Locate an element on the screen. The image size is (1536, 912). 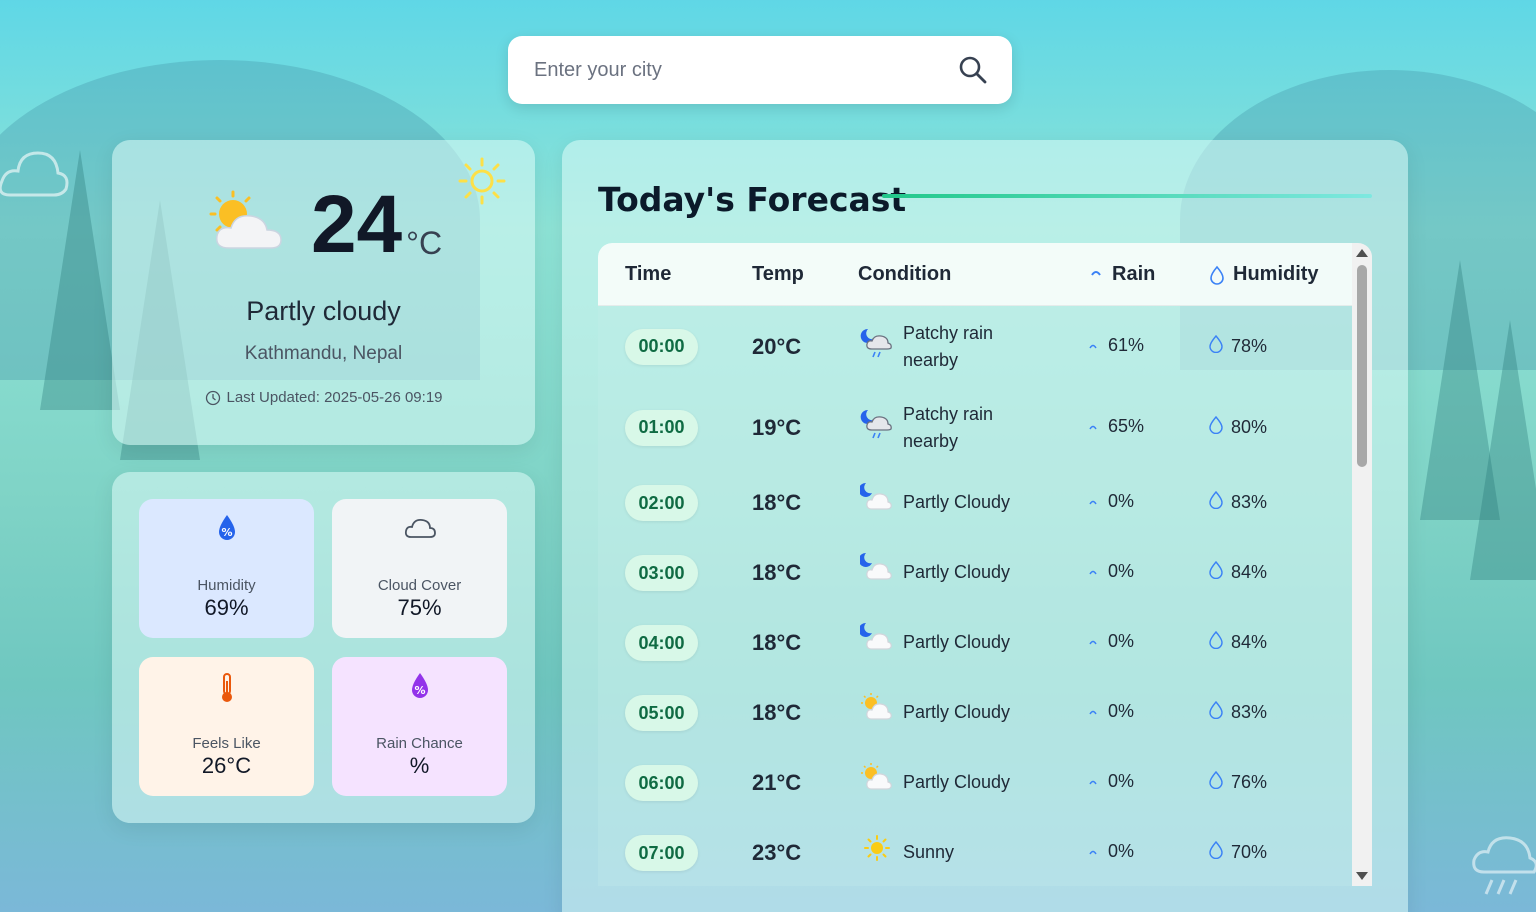
current-temperature: 24 is located at coordinates (356, 224).